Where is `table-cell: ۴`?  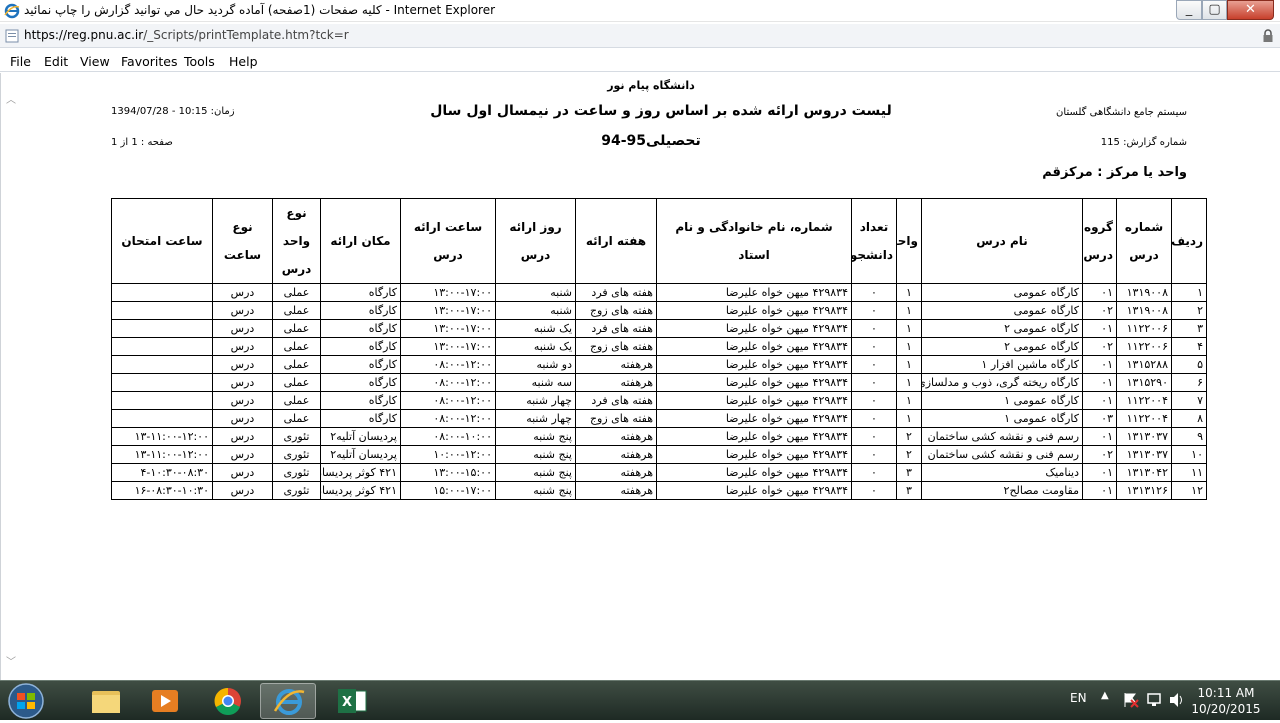
table-cell: ۴ is located at coordinates (1189, 346).